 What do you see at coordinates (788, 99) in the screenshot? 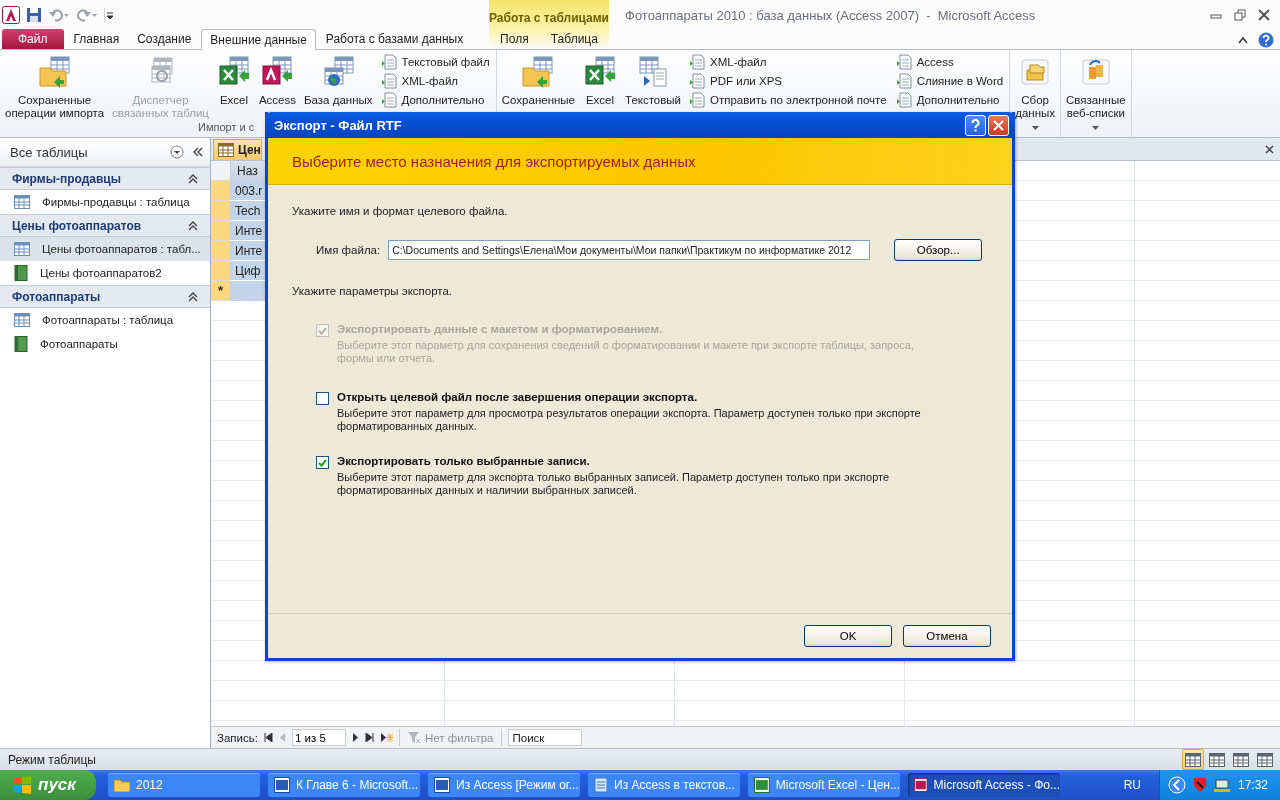
I see `ribbon-button: Отправить по электронной почте` at bounding box center [788, 99].